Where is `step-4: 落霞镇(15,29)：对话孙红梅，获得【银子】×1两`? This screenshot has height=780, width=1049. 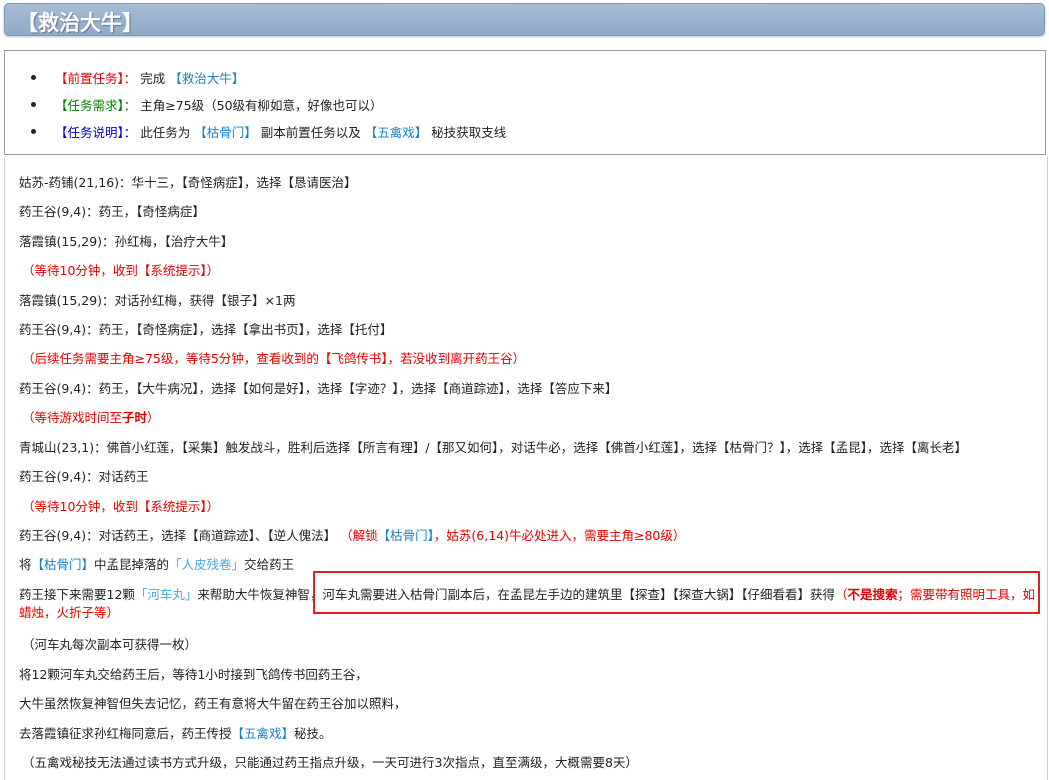
step-4: 落霞镇(15,29)：对话孙红梅，获得【银子】×1两 is located at coordinates (157, 300).